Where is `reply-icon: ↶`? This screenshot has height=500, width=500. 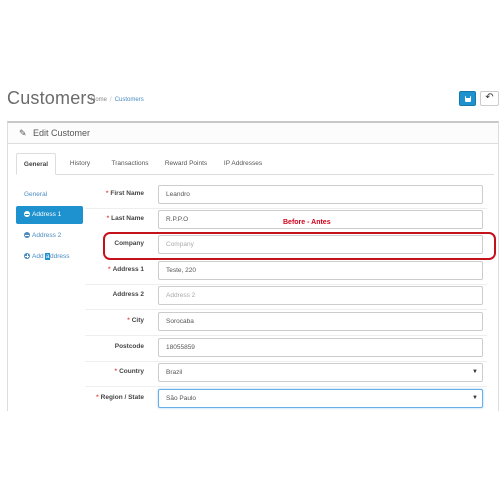 reply-icon: ↶ is located at coordinates (489, 97).